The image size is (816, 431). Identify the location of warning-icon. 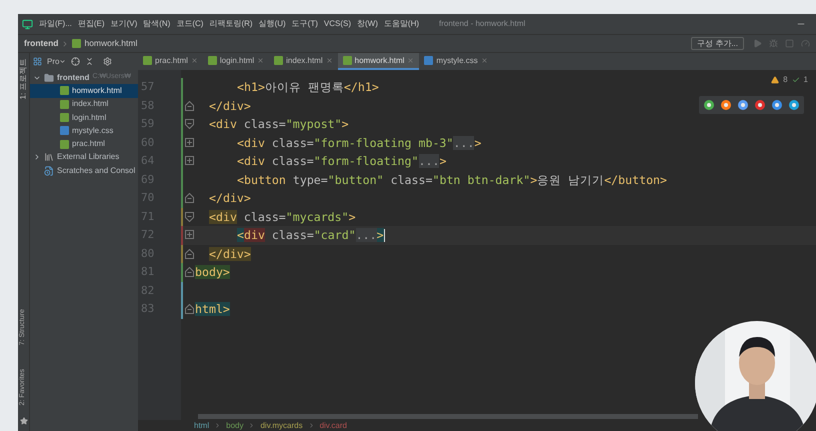
(775, 80).